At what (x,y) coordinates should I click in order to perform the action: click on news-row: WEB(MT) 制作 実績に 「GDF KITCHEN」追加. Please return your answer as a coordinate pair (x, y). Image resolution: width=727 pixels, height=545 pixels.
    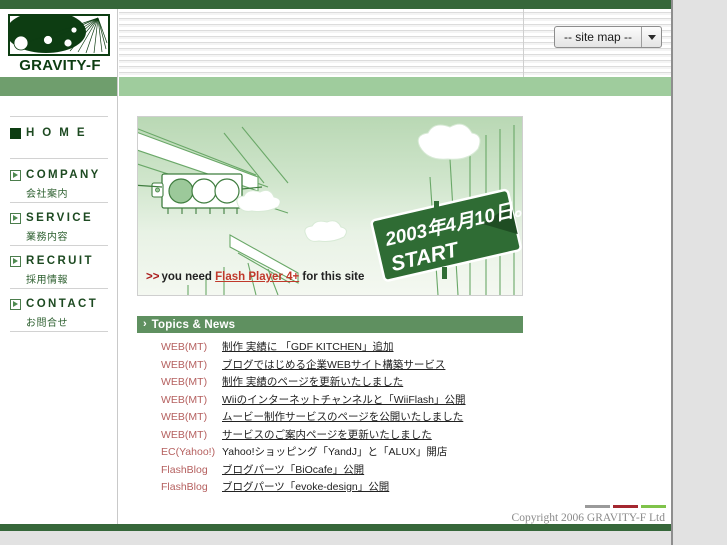
    Looking at the image, I should click on (337, 348).